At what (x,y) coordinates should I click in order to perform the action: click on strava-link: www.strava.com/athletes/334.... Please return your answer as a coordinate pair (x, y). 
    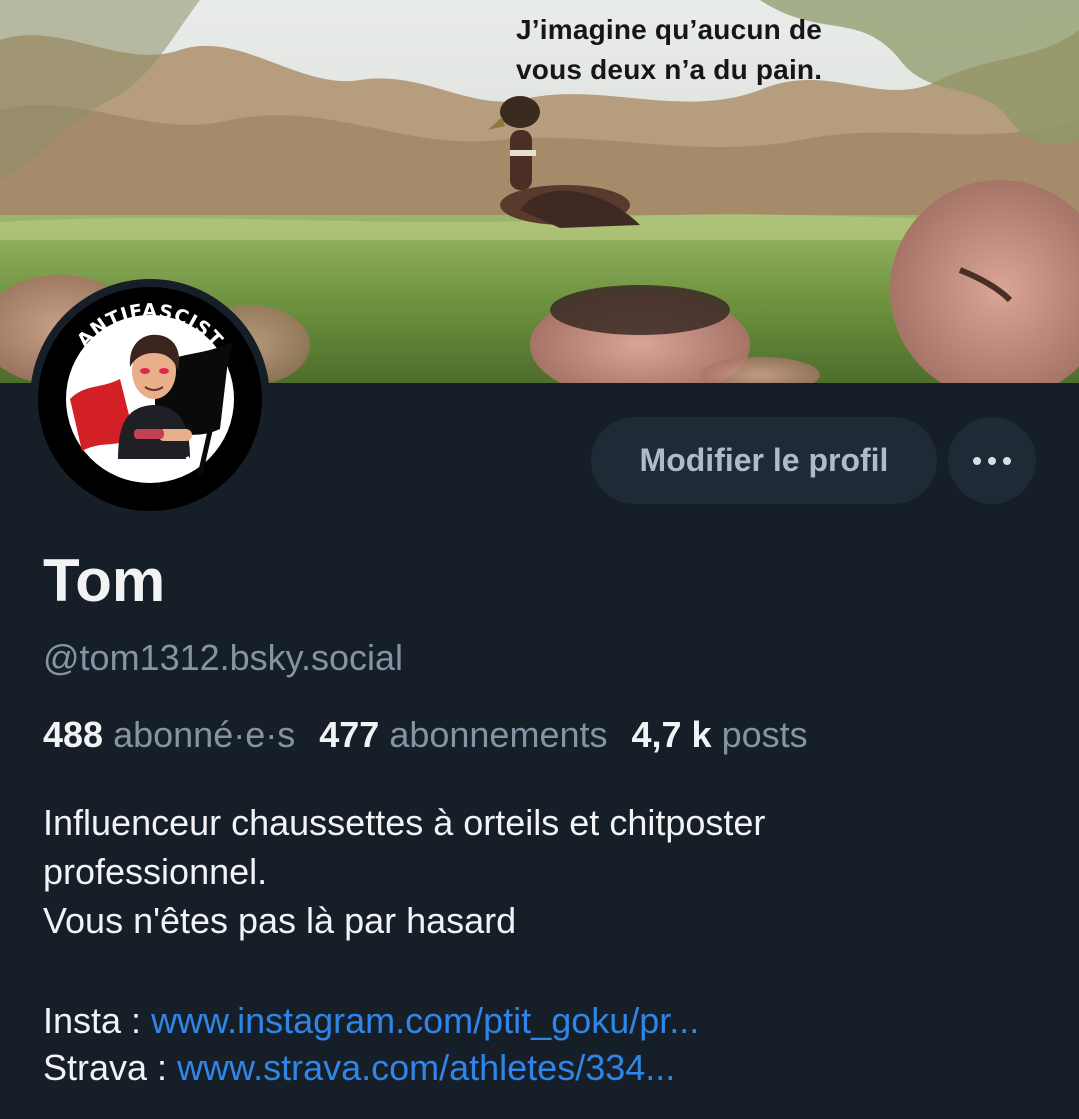
    Looking at the image, I should click on (426, 1067).